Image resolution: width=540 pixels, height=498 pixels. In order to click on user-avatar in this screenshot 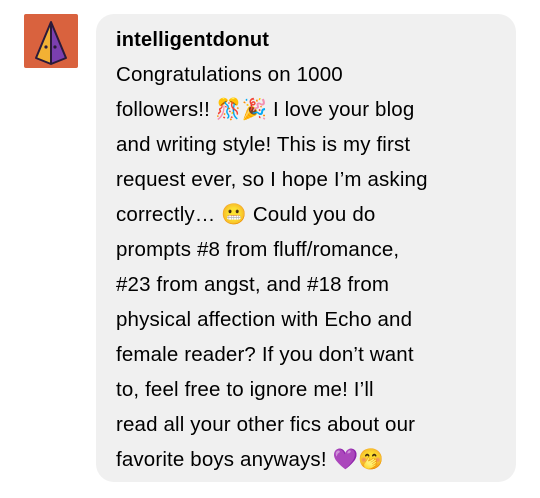, I will do `click(51, 41)`.